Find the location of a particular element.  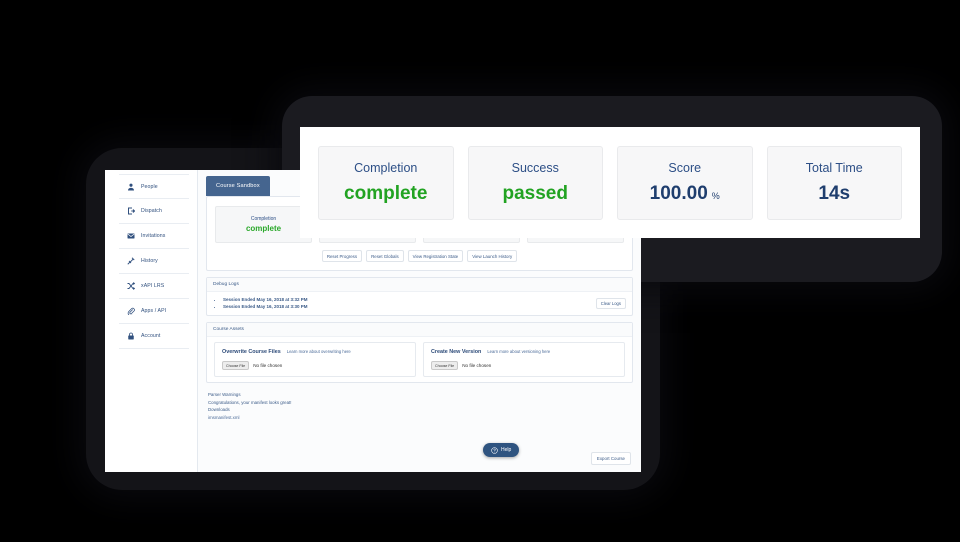

person-icon is located at coordinates (131, 187).